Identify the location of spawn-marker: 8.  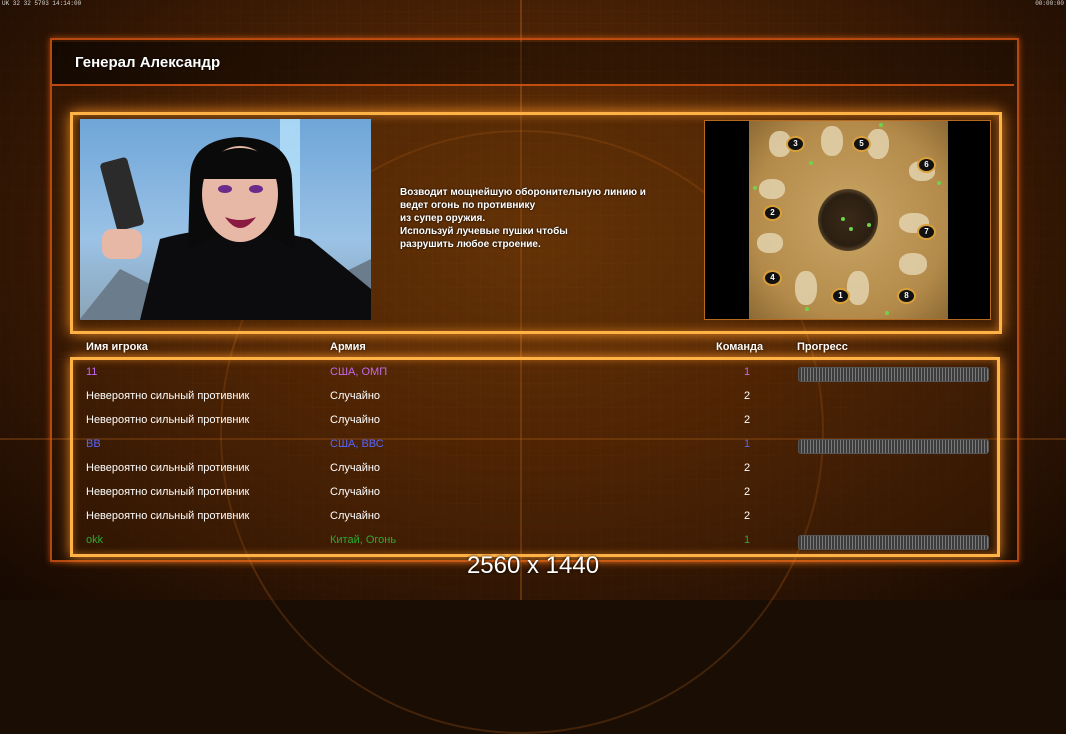
(906, 296).